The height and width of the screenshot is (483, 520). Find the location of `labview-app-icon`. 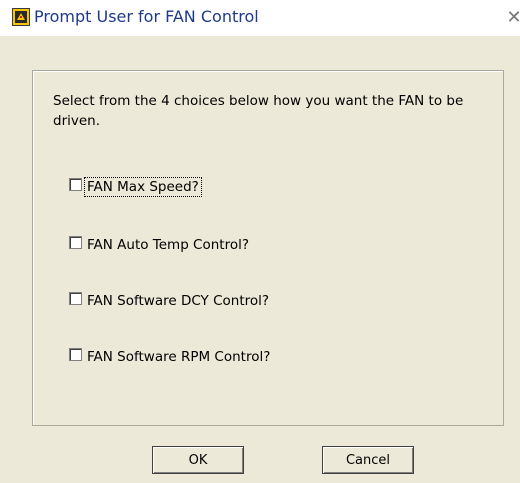

labview-app-icon is located at coordinates (21, 17).